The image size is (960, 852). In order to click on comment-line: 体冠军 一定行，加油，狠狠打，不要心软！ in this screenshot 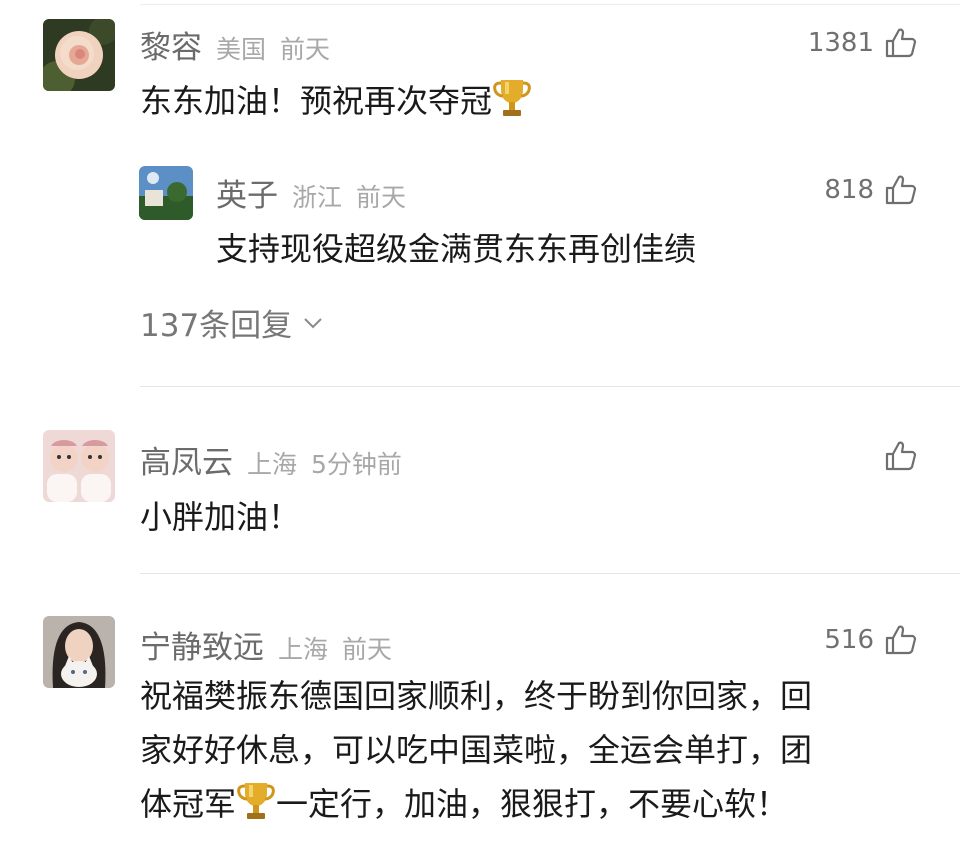, I will do `click(535, 804)`.